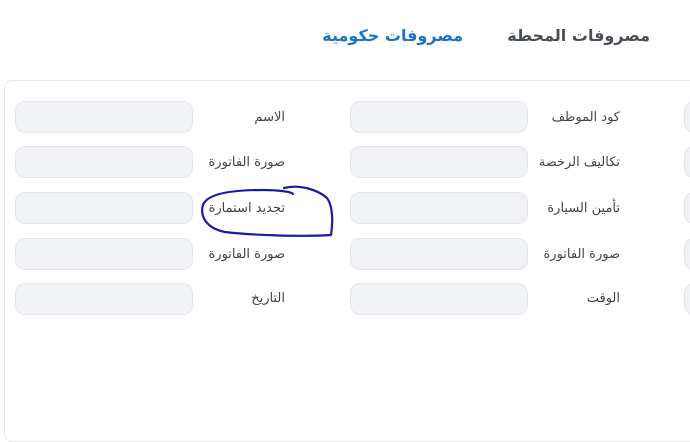 The image size is (690, 442). I want to click on car-insurance-input, so click(439, 208).